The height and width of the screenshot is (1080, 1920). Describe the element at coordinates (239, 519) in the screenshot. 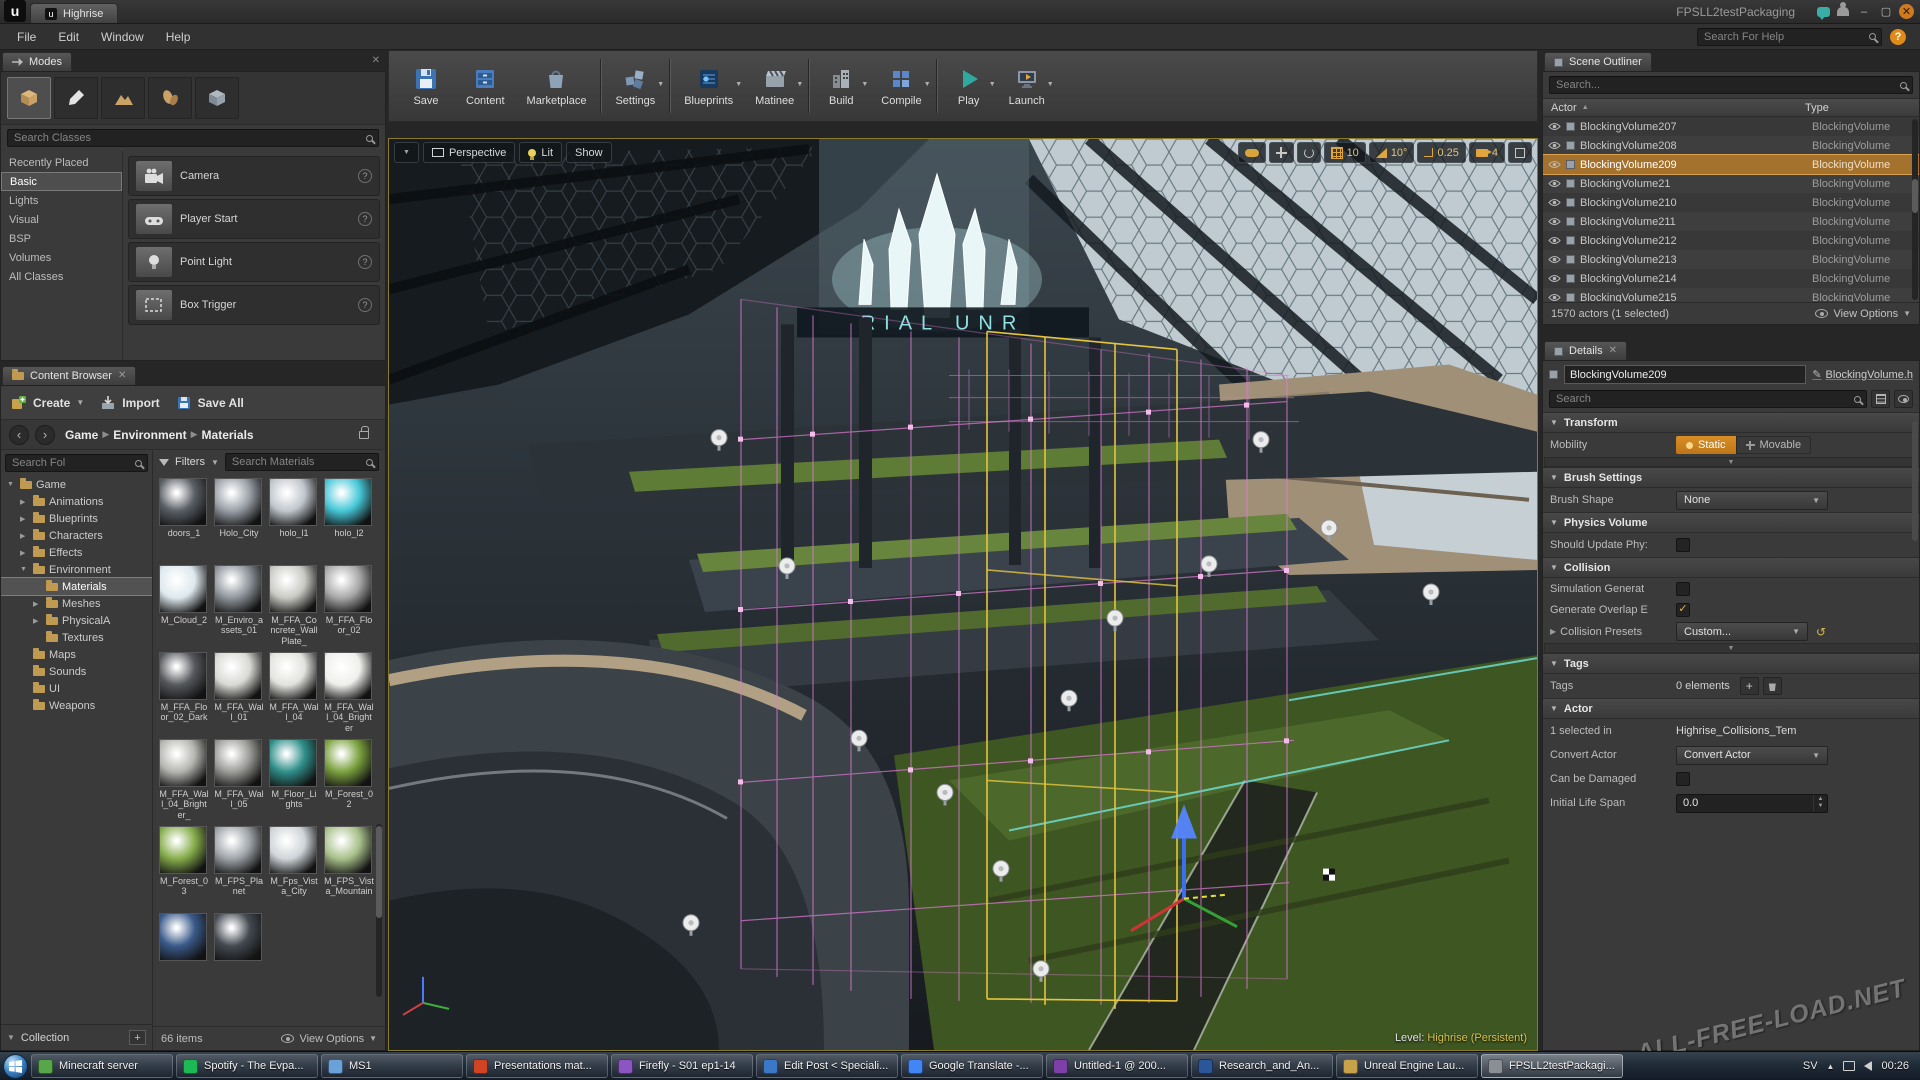

I see `asset-tile: Holo_City` at that location.